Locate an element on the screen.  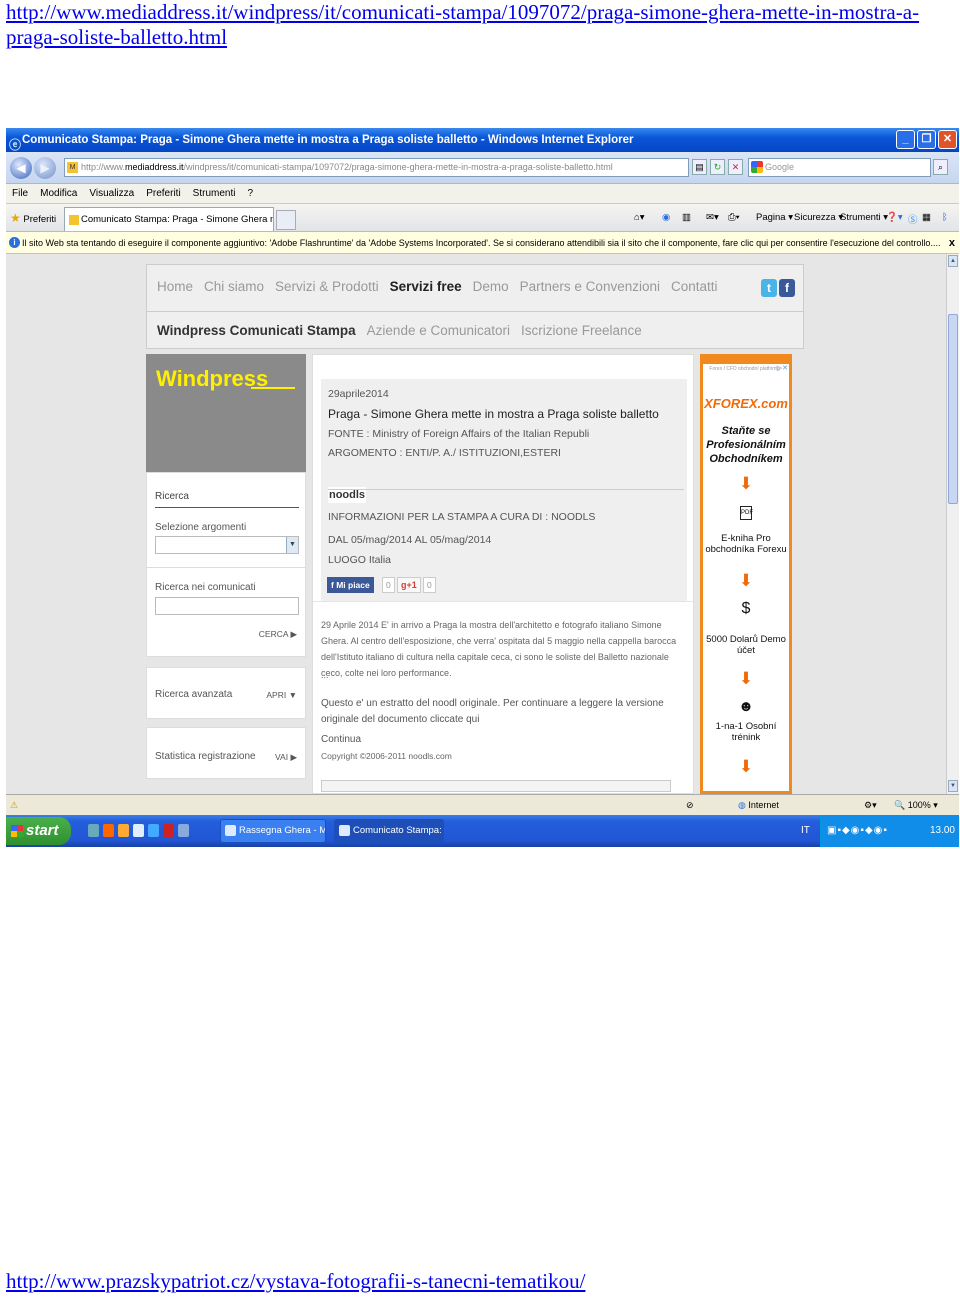
mail-icon: ✉▾ is located at coordinates (712, 217).